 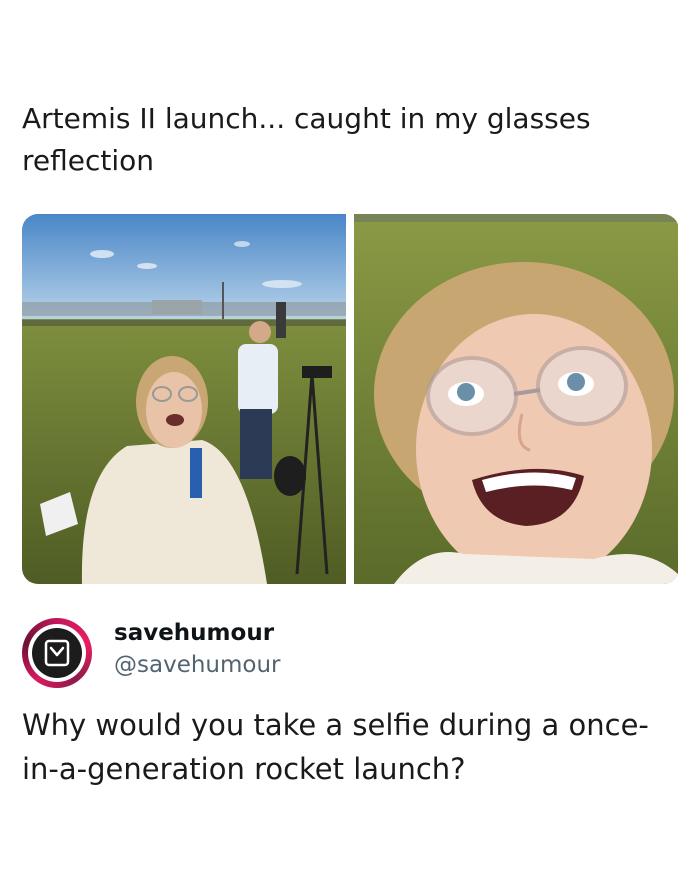 I want to click on avatar, so click(x=57, y=653).